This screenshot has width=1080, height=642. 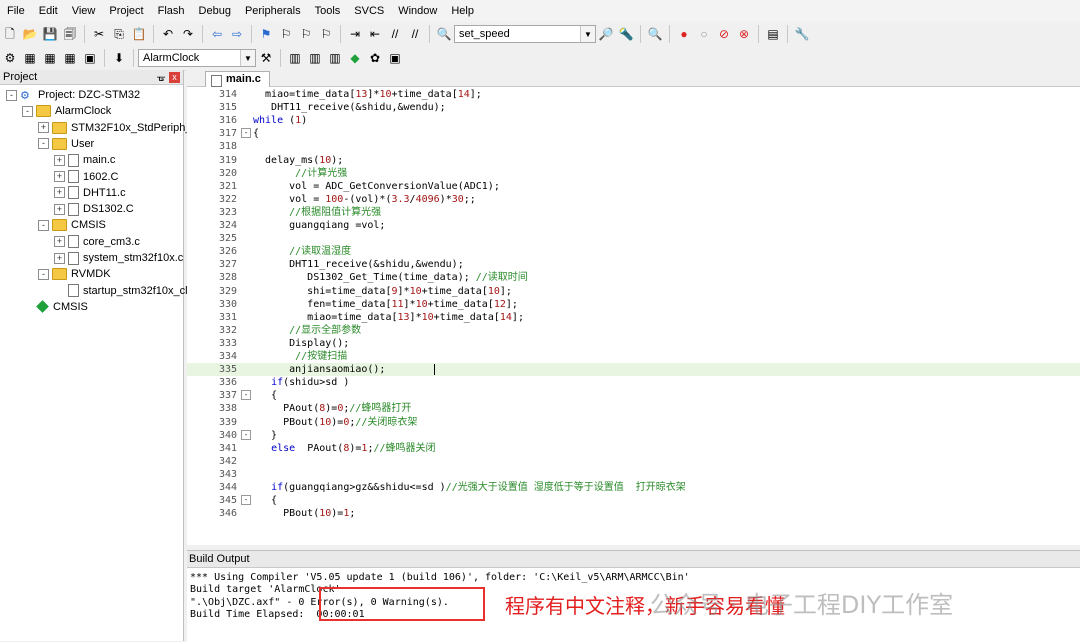 What do you see at coordinates (139, 34) in the screenshot?
I see `paste-icon: 📋` at bounding box center [139, 34].